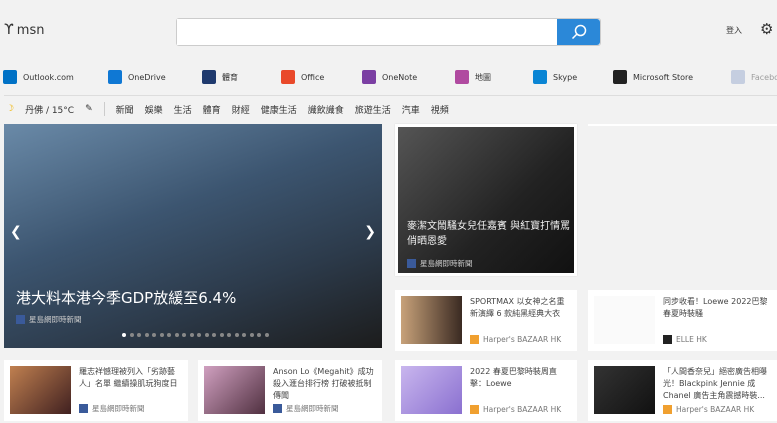  What do you see at coordinates (462, 77) in the screenshot?
I see `maps-icon` at bounding box center [462, 77].